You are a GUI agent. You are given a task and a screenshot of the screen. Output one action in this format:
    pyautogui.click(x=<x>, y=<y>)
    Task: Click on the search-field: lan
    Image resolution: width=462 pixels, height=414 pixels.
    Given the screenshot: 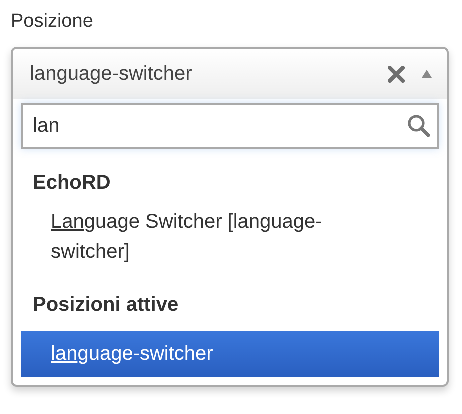 What is the action you would take?
    pyautogui.click(x=230, y=126)
    